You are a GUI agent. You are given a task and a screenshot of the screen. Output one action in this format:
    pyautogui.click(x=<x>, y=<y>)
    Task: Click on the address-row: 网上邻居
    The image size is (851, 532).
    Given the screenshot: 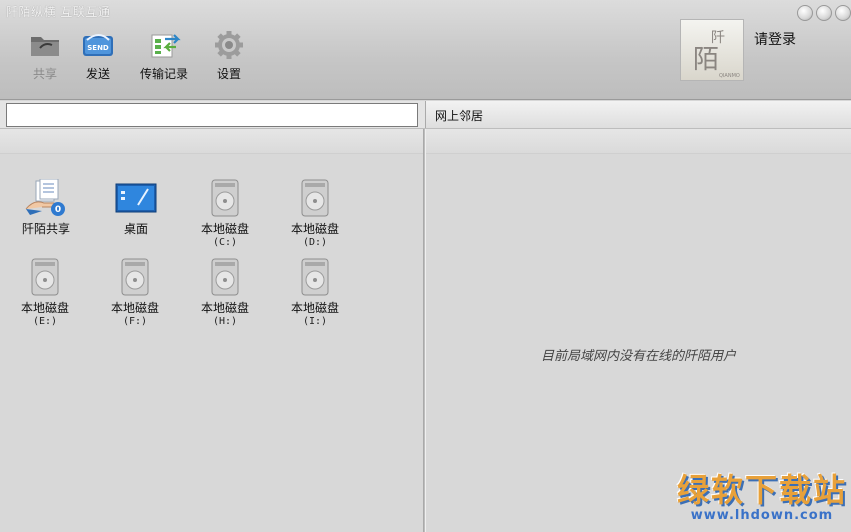 What is the action you would take?
    pyautogui.click(x=425, y=115)
    